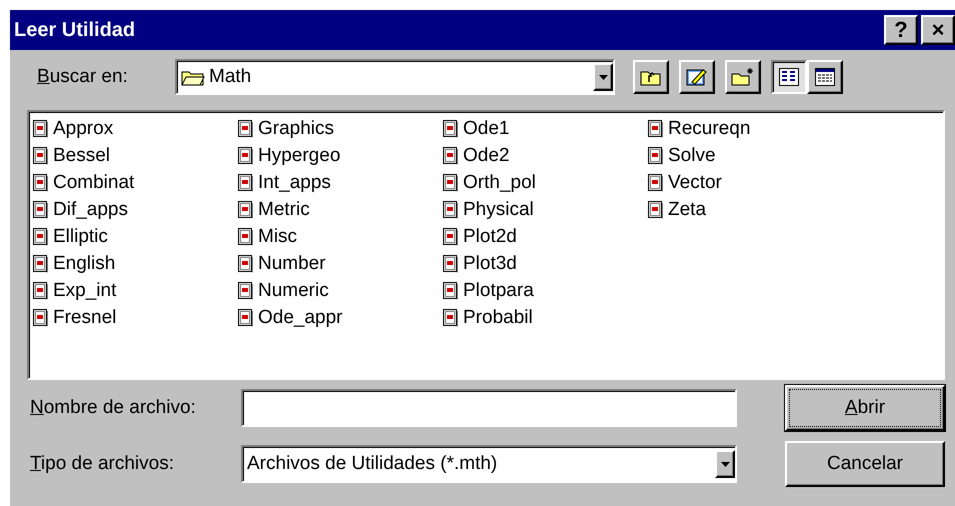 This screenshot has height=506, width=955. Describe the element at coordinates (80, 237) in the screenshot. I see `file-name: Elliptic` at that location.